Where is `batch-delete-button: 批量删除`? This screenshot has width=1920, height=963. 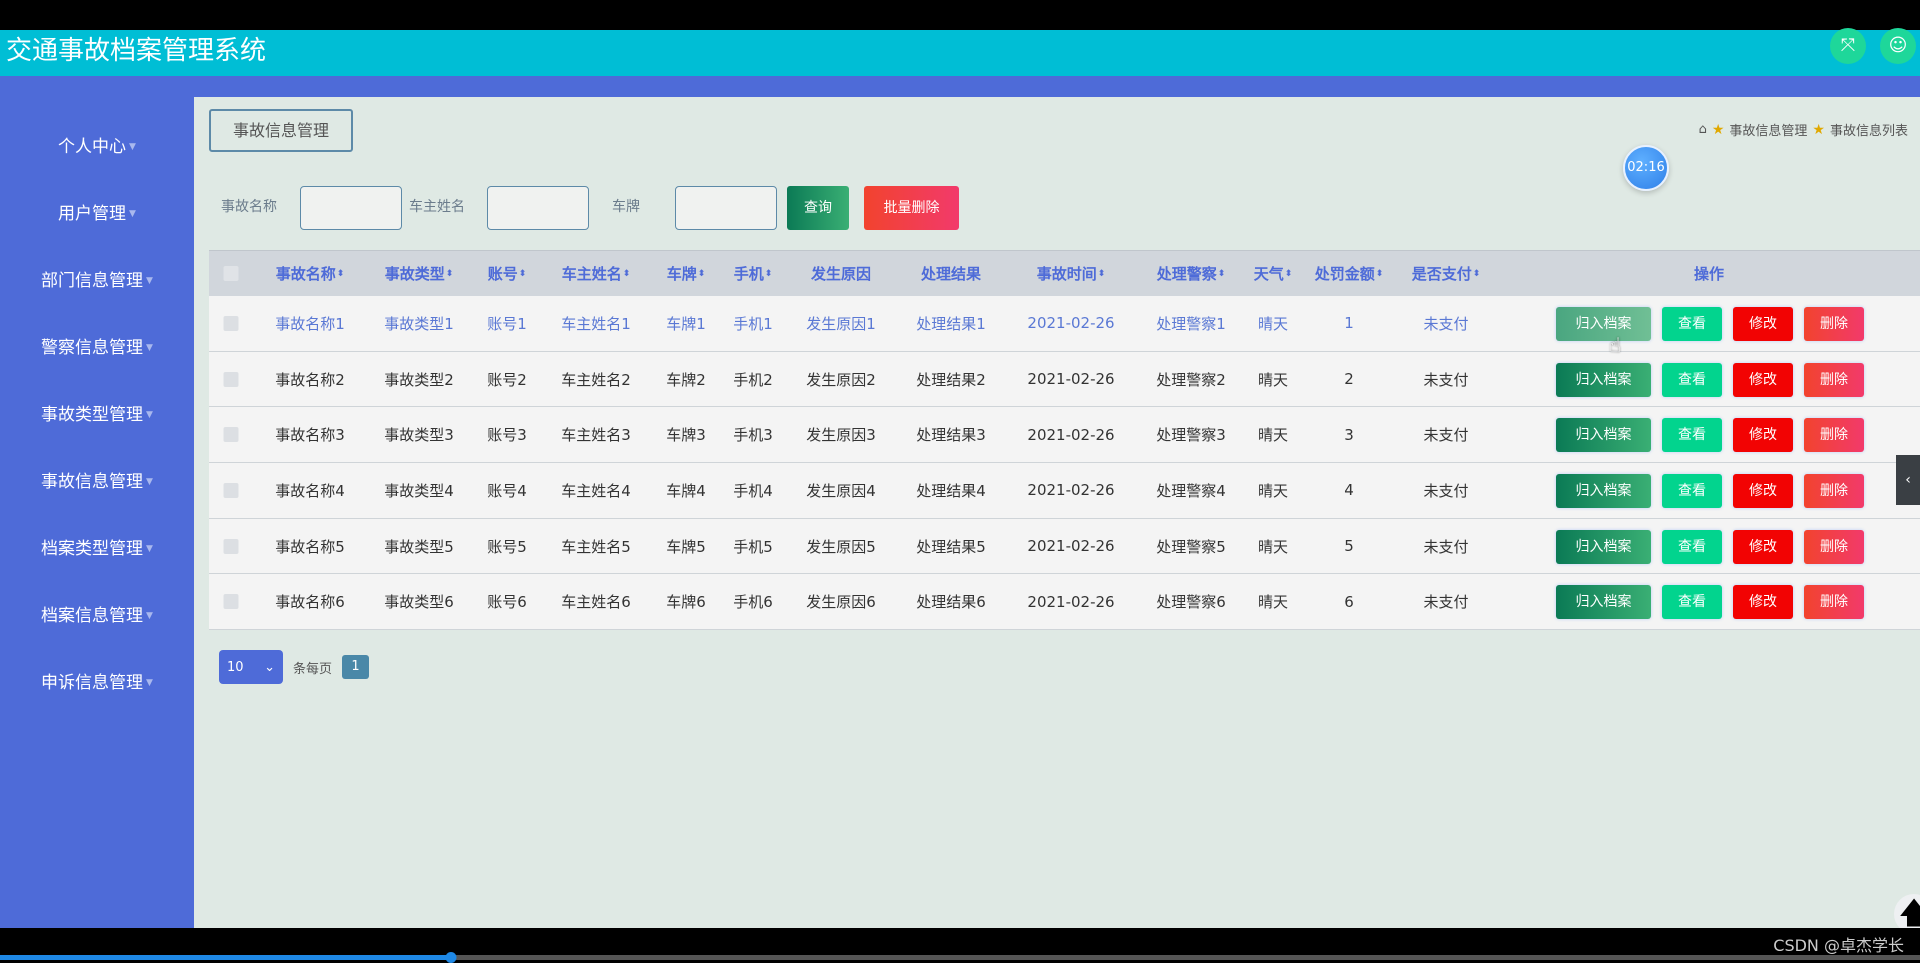
batch-delete-button: 批量删除 is located at coordinates (911, 208).